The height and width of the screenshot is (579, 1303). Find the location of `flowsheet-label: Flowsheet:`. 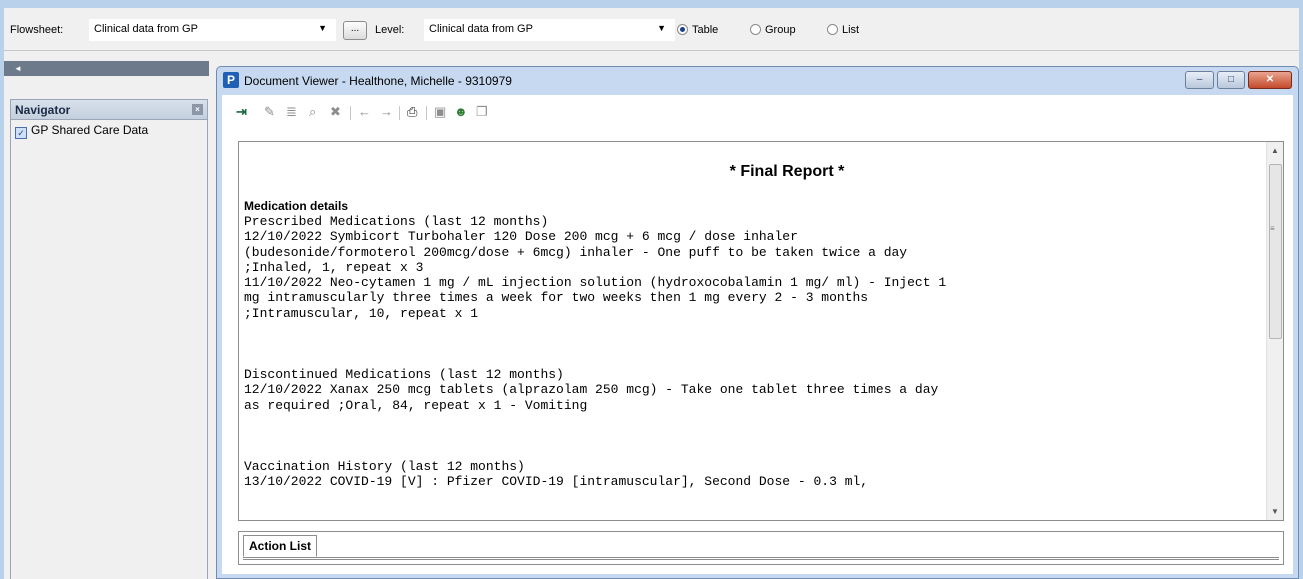

flowsheet-label: Flowsheet: is located at coordinates (37, 30).